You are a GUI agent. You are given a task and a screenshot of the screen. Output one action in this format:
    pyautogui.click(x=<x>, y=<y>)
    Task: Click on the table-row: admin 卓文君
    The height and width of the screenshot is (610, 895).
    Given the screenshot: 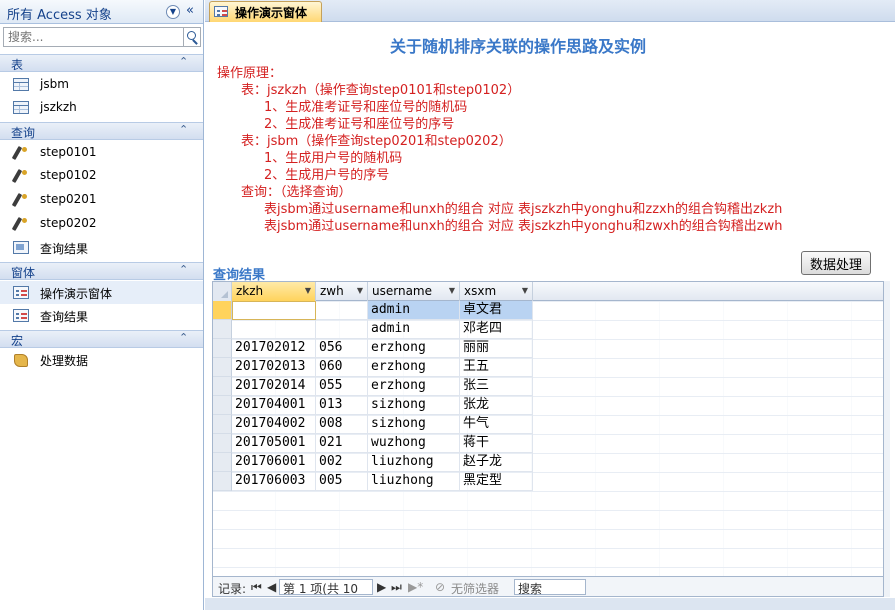 What is the action you would take?
    pyautogui.click(x=373, y=310)
    